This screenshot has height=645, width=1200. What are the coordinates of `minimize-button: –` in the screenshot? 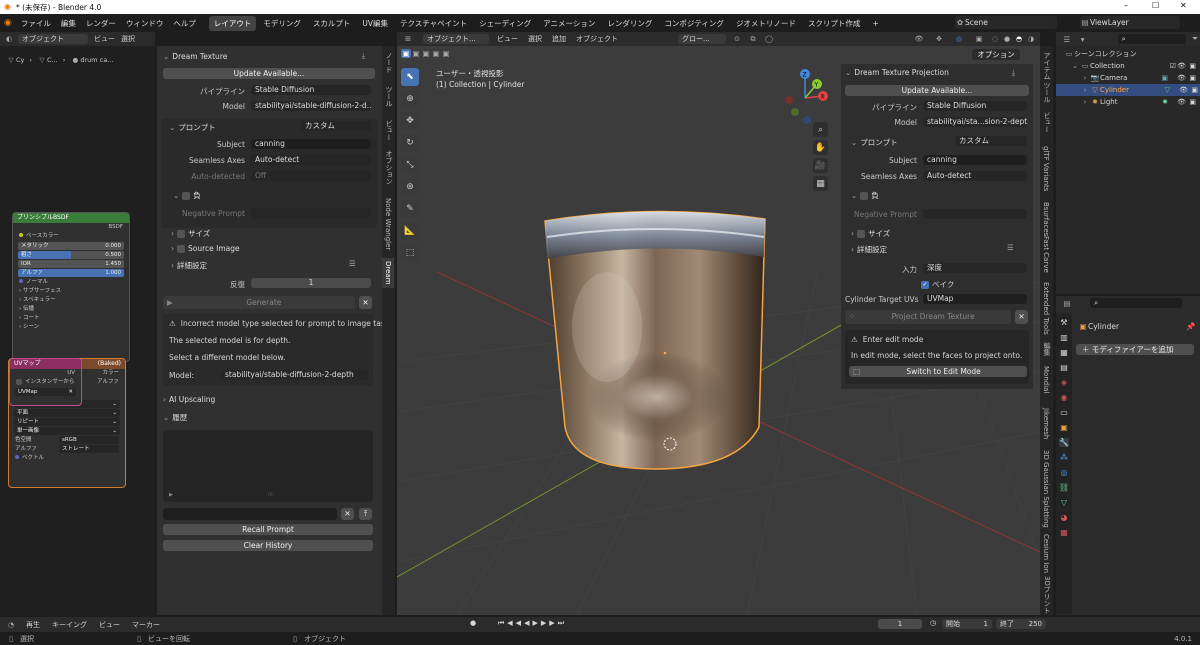 It's located at (1126, 5).